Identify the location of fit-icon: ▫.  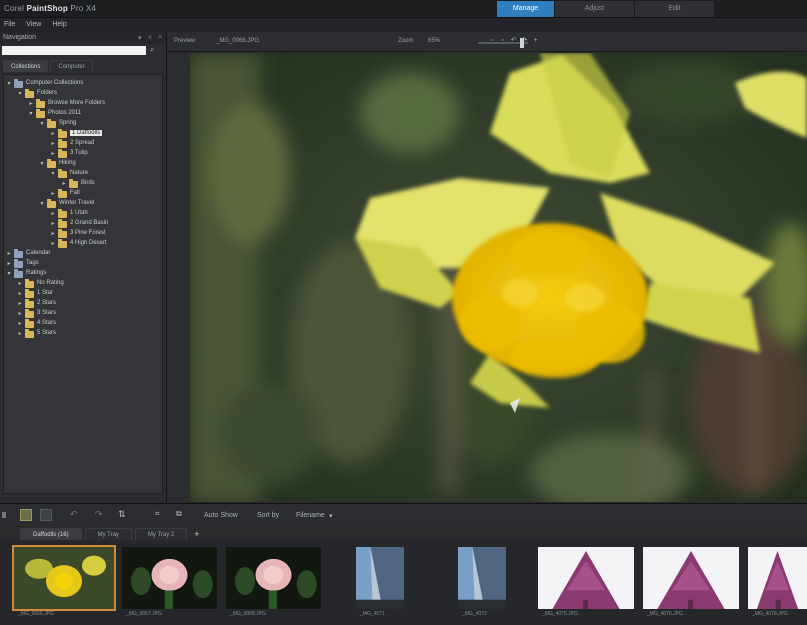
(491, 41).